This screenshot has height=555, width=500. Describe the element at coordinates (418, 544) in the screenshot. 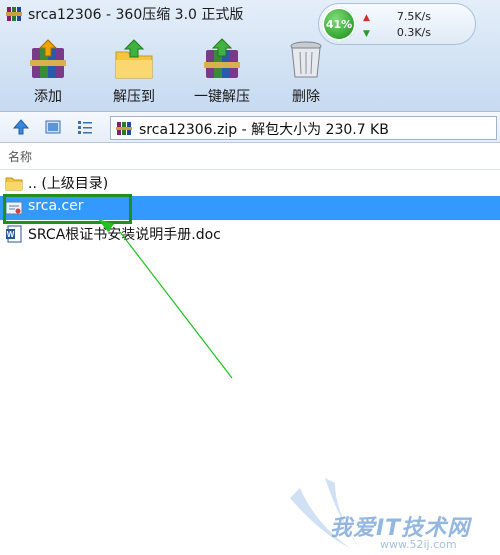

I see `watermark-url: www.52ij.com` at that location.